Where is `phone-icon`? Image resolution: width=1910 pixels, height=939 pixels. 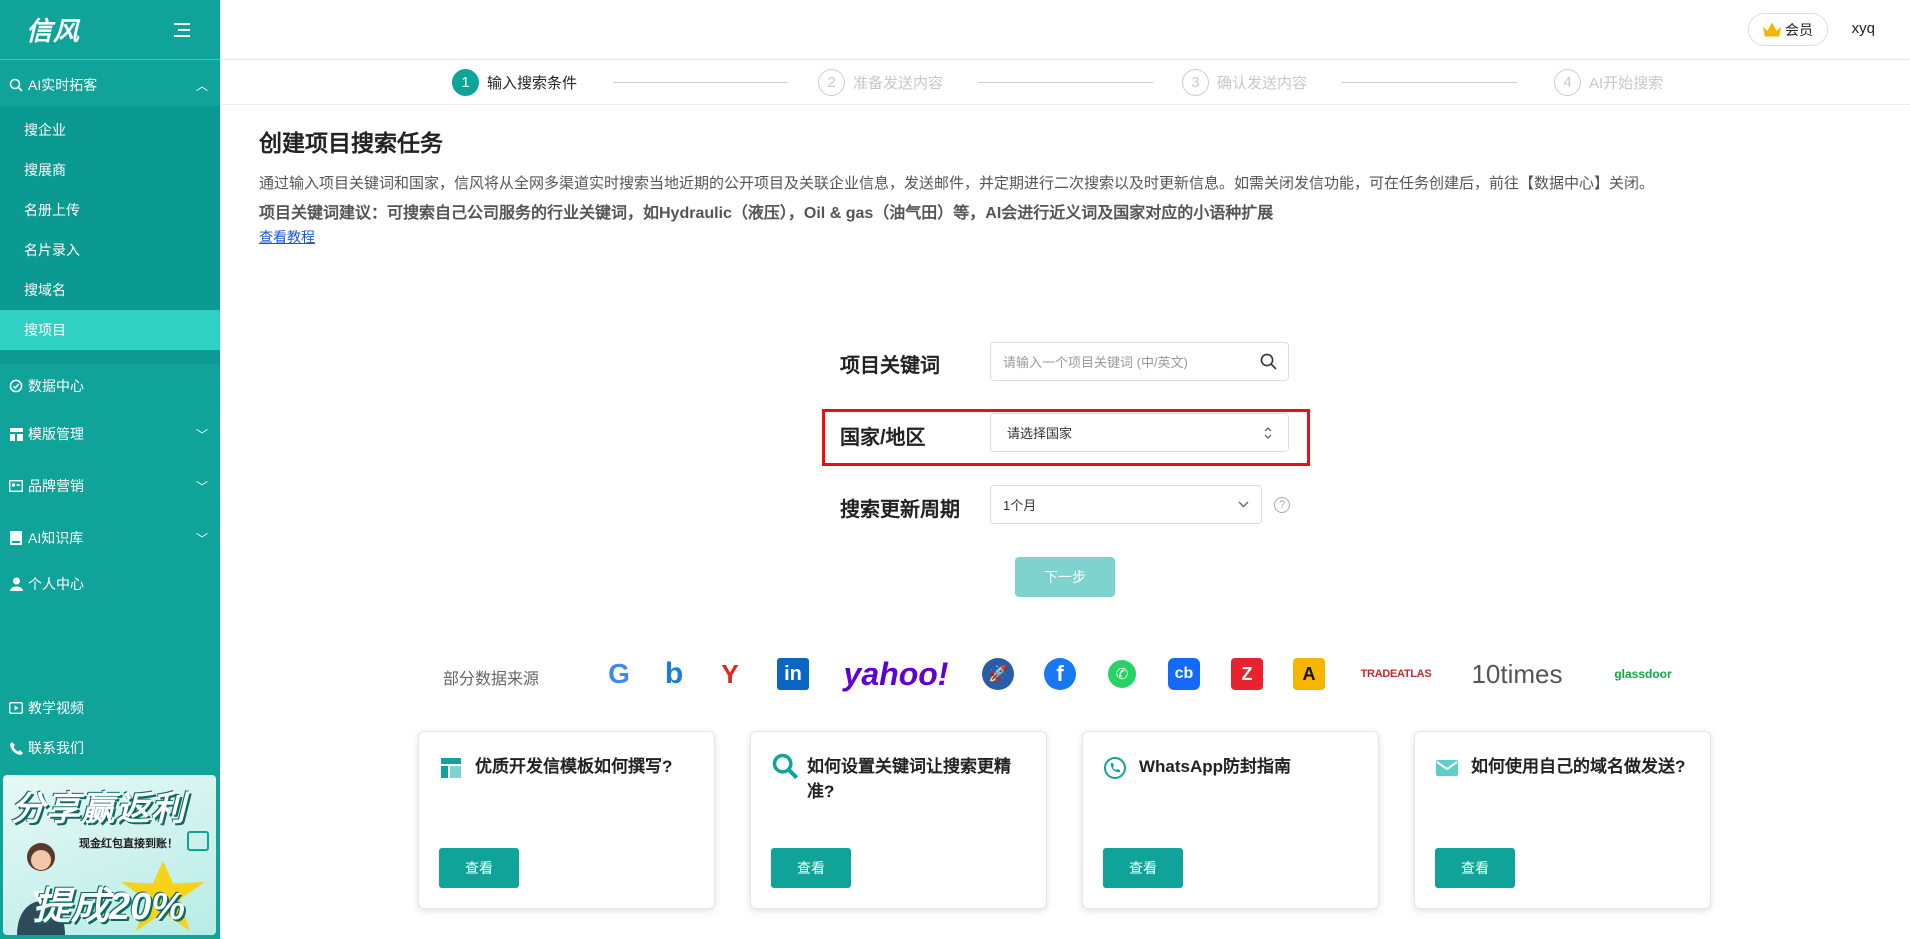 phone-icon is located at coordinates (16, 748).